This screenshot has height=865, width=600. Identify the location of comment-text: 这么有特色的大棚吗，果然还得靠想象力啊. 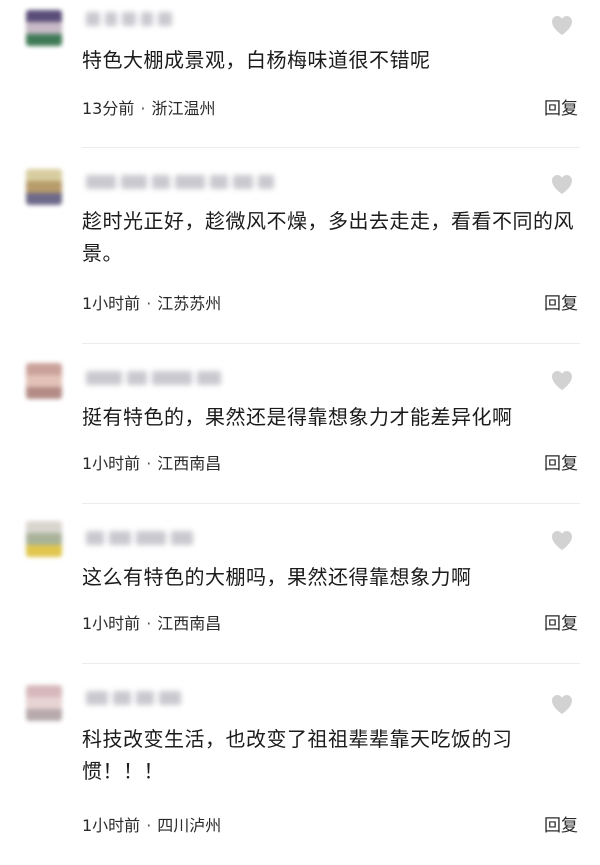
(277, 577).